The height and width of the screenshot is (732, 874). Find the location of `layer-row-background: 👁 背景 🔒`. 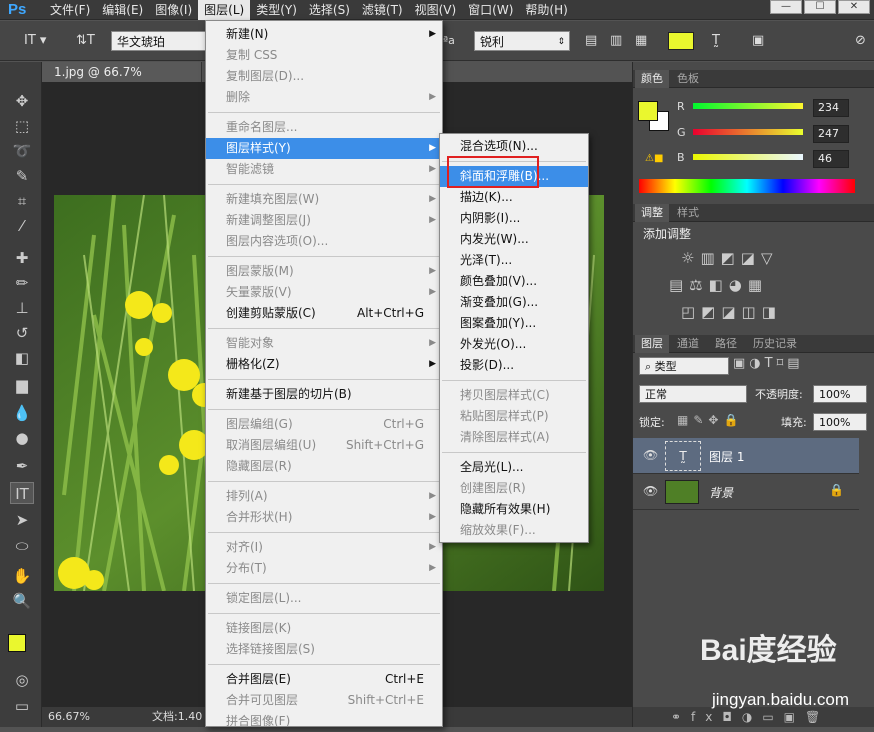

layer-row-background: 👁 背景 🔒 is located at coordinates (746, 492).